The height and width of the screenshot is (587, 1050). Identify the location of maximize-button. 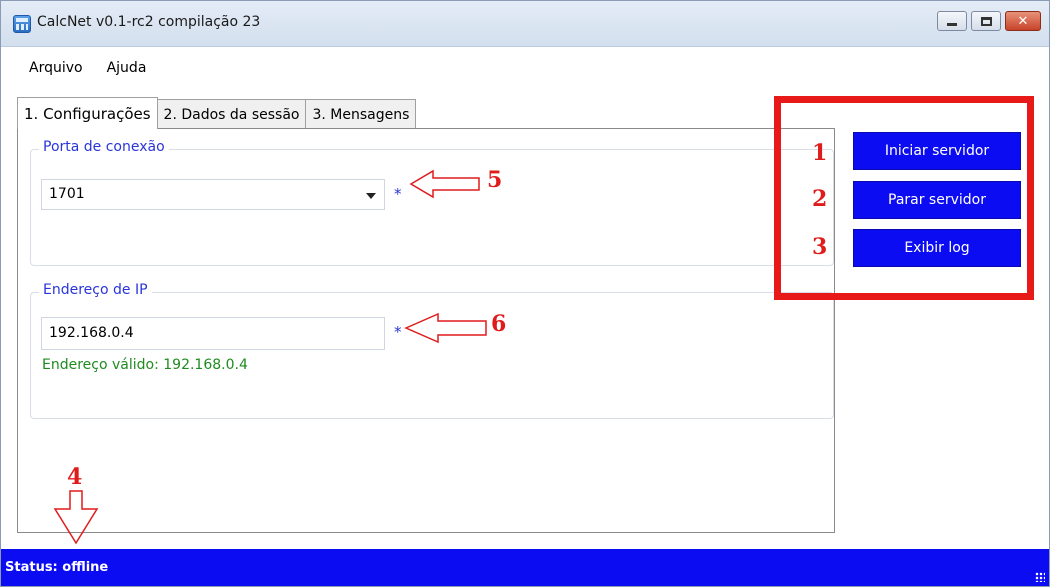
(986, 21).